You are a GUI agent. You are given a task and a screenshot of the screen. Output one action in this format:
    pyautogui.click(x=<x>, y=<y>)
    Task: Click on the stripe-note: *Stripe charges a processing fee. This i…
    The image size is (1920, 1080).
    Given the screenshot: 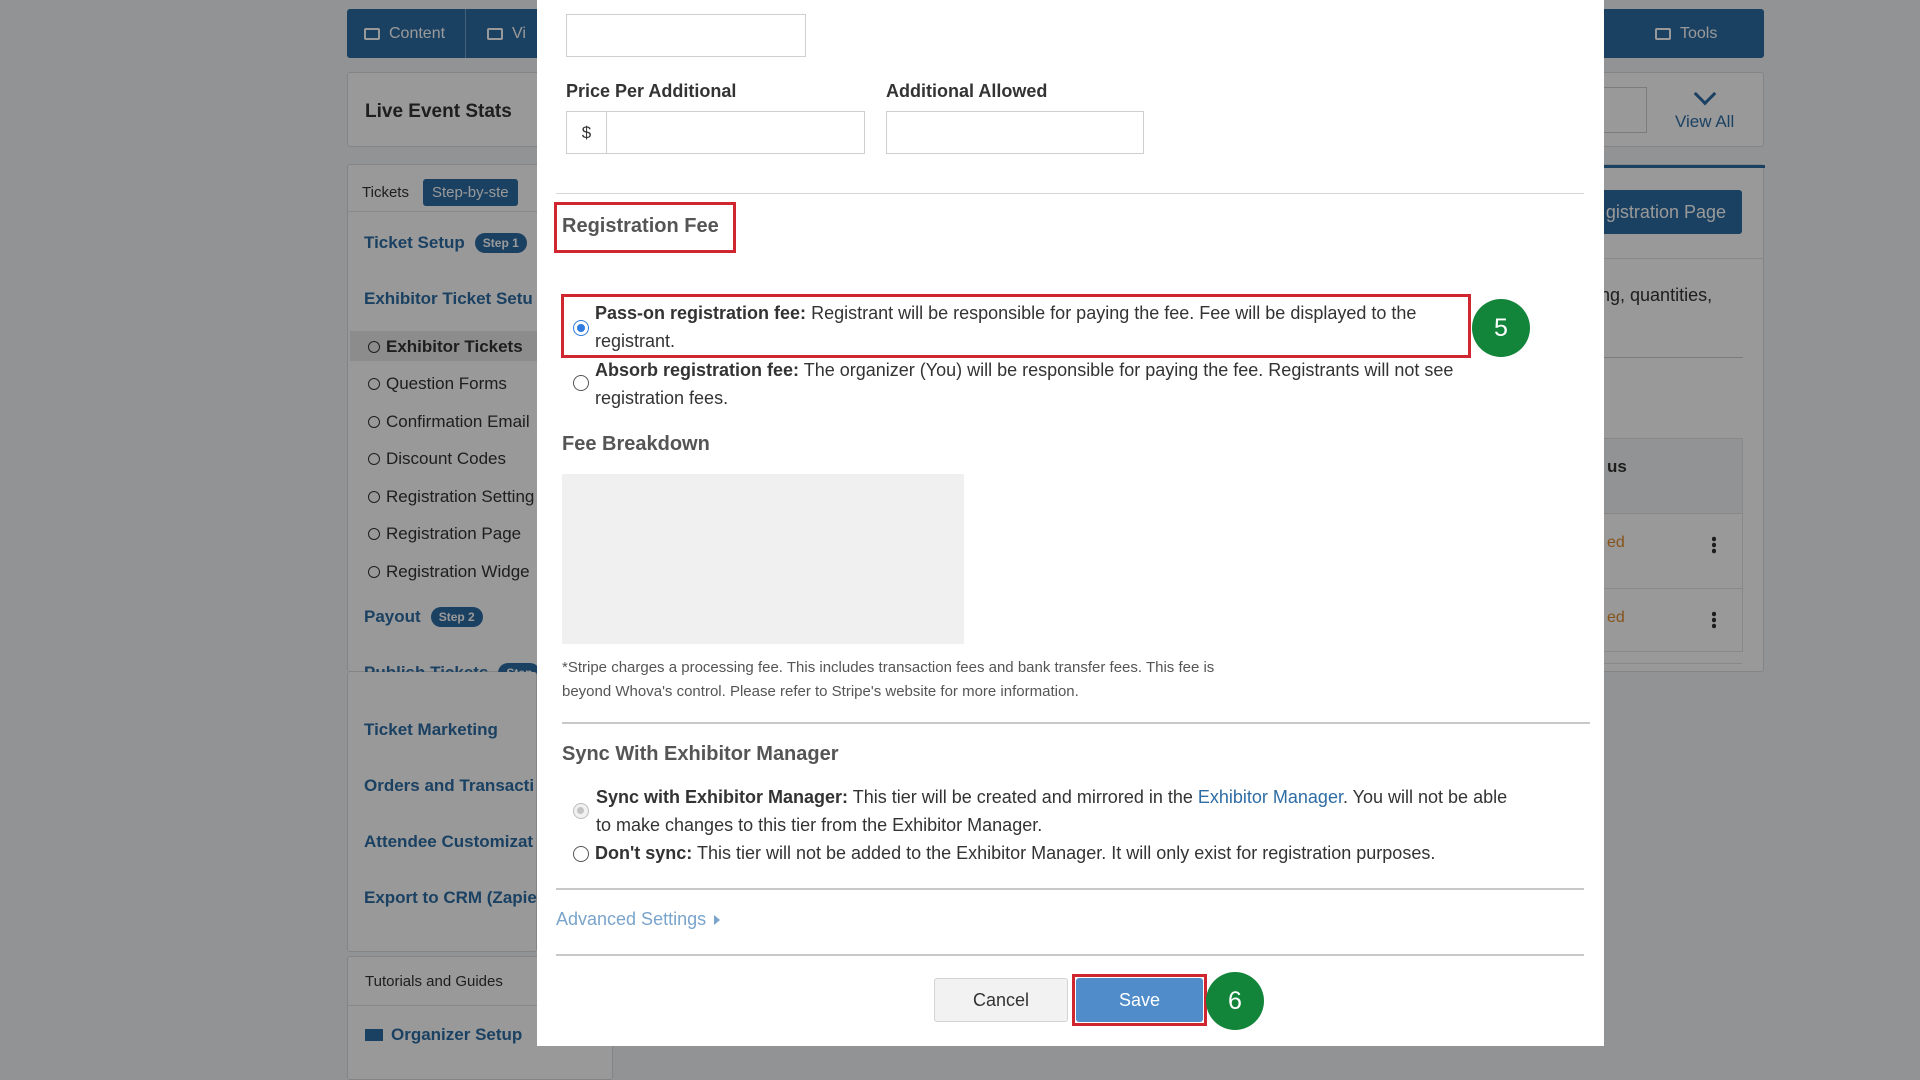 What is the action you would take?
    pyautogui.click(x=888, y=679)
    